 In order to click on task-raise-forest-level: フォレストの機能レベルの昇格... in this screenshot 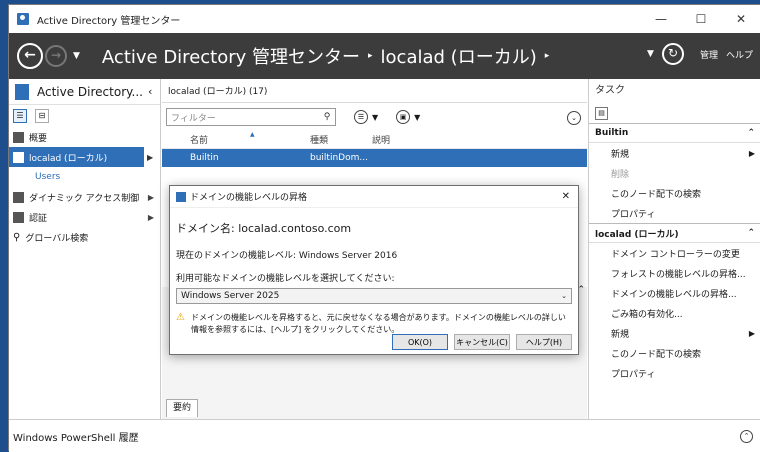, I will do `click(674, 273)`.